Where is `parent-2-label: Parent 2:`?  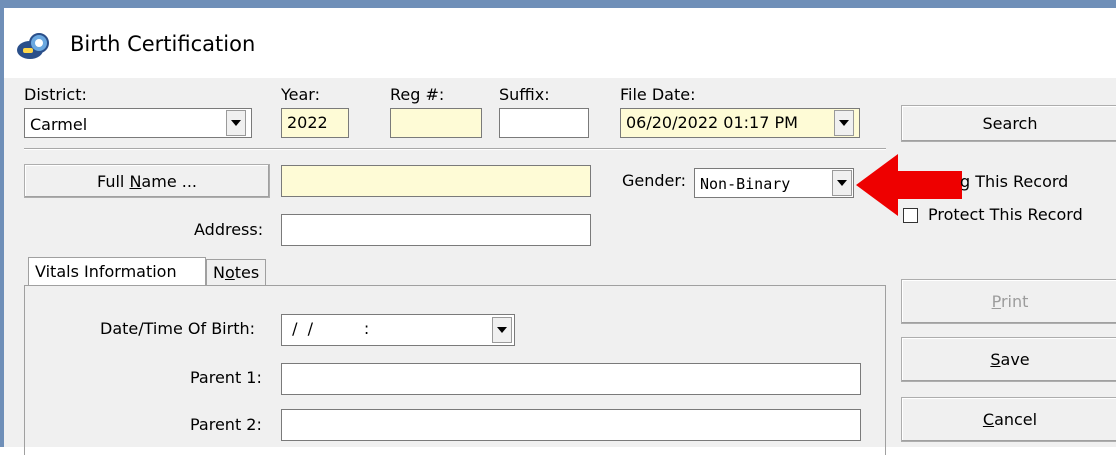 parent-2-label: Parent 2: is located at coordinates (226, 424).